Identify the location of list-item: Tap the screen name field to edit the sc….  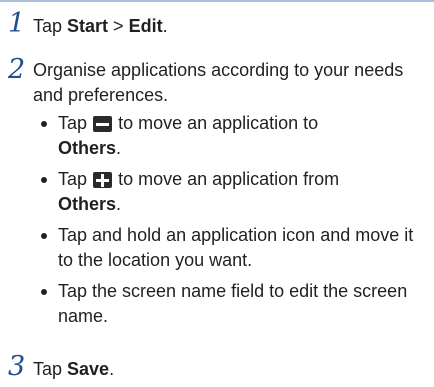
(234, 304).